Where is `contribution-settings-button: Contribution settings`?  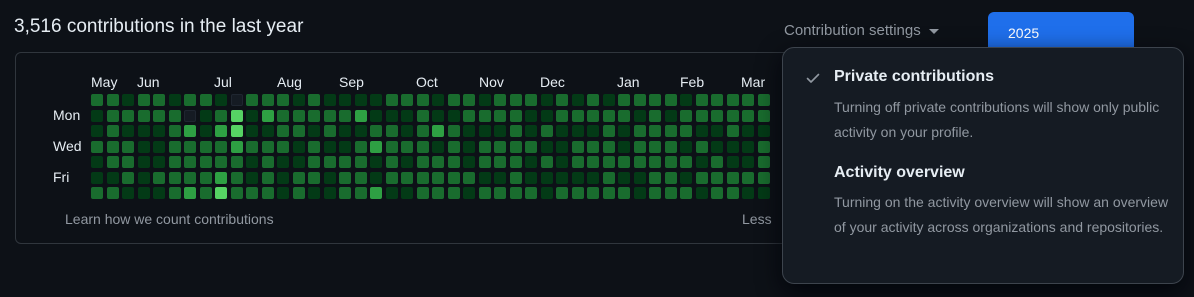 contribution-settings-button: Contribution settings is located at coordinates (861, 30).